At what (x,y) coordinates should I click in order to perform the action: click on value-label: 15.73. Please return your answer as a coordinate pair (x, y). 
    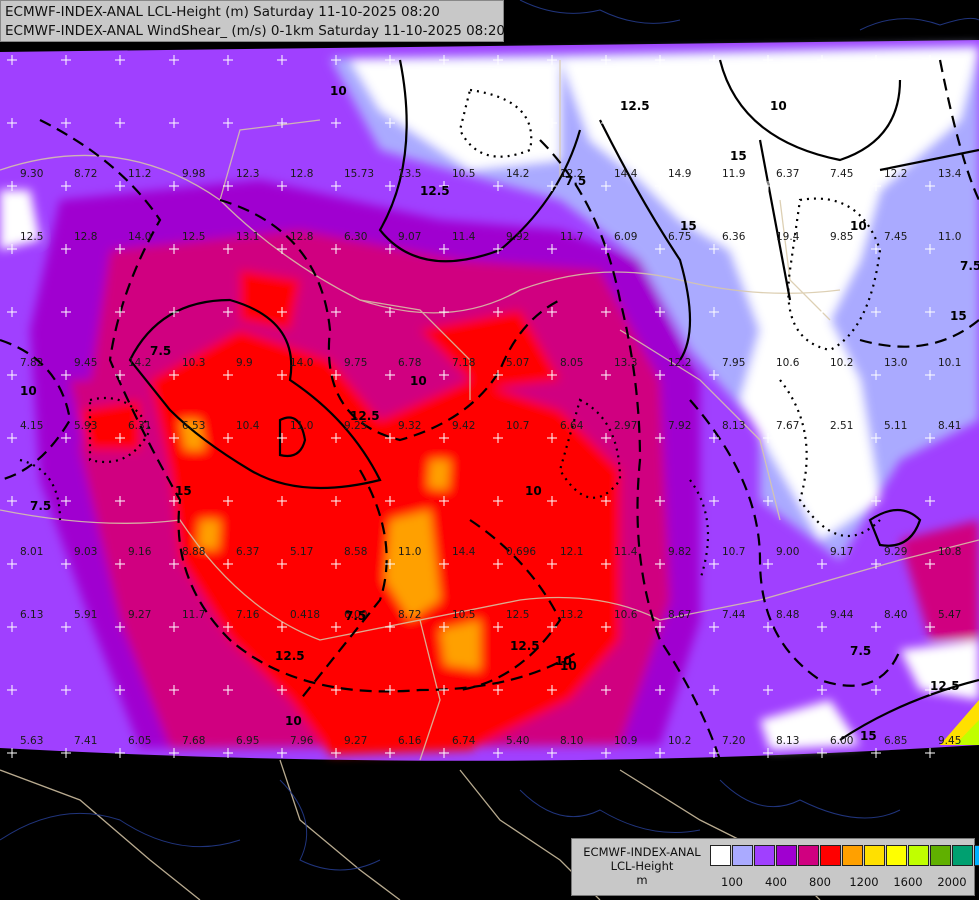
    Looking at the image, I should click on (359, 174).